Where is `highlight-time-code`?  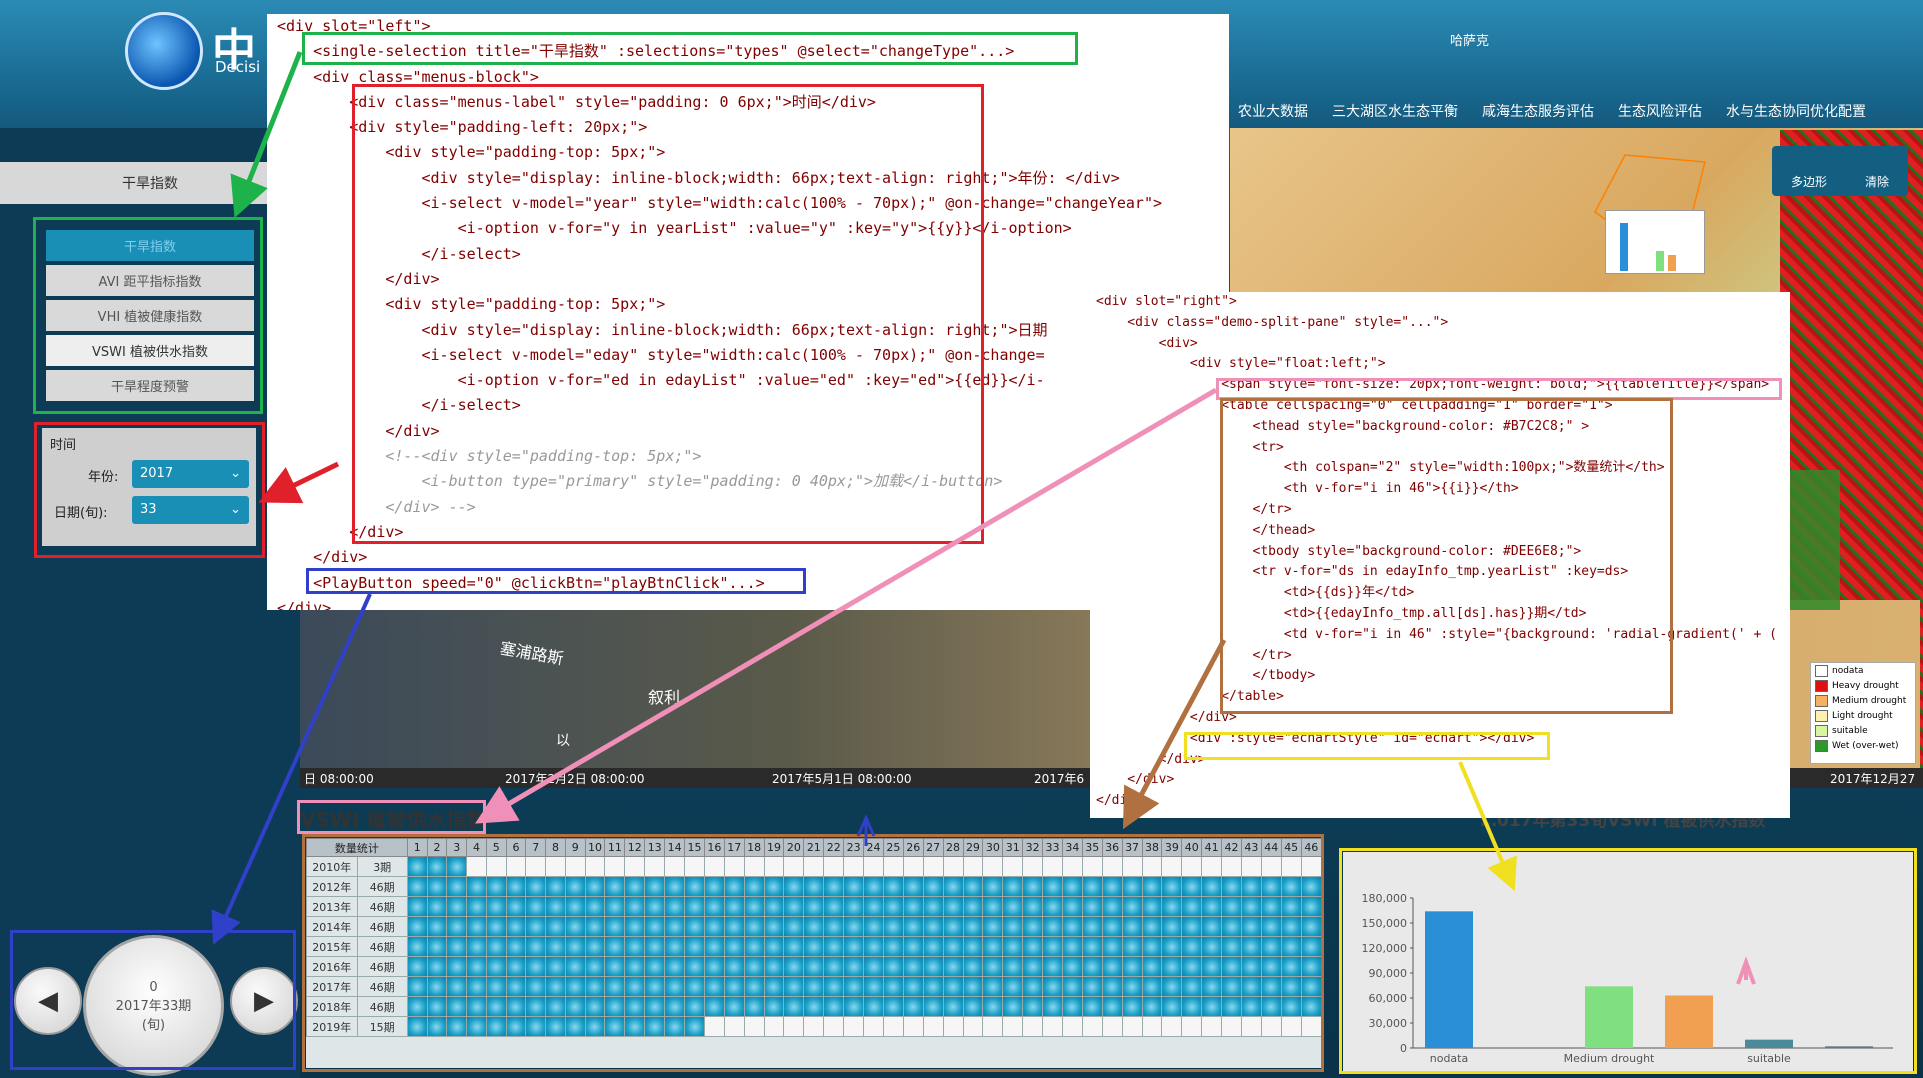 highlight-time-code is located at coordinates (668, 314).